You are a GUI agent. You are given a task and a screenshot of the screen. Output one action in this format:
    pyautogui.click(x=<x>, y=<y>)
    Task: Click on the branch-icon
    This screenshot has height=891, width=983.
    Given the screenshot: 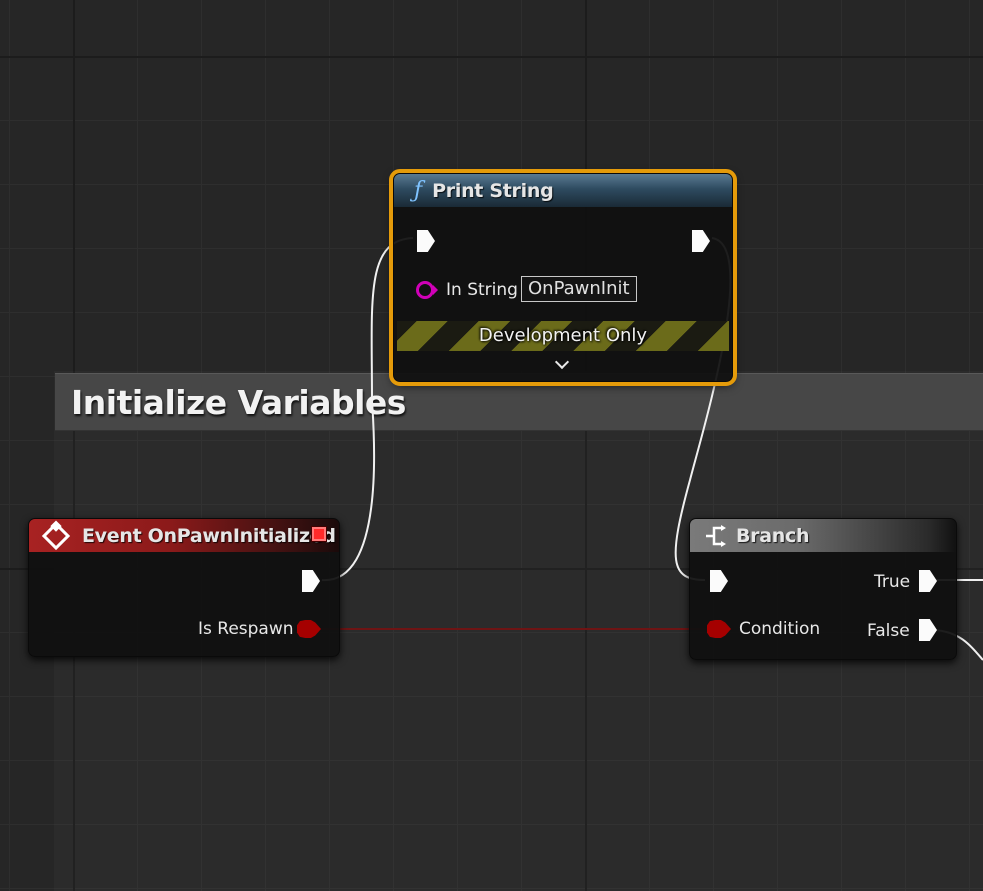 What is the action you would take?
    pyautogui.click(x=716, y=536)
    